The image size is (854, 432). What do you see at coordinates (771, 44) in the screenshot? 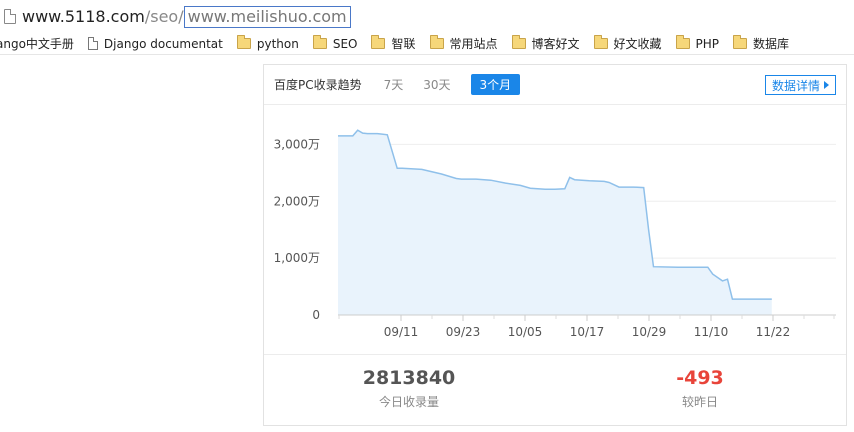
I see `bookmark-label: 数据库` at bounding box center [771, 44].